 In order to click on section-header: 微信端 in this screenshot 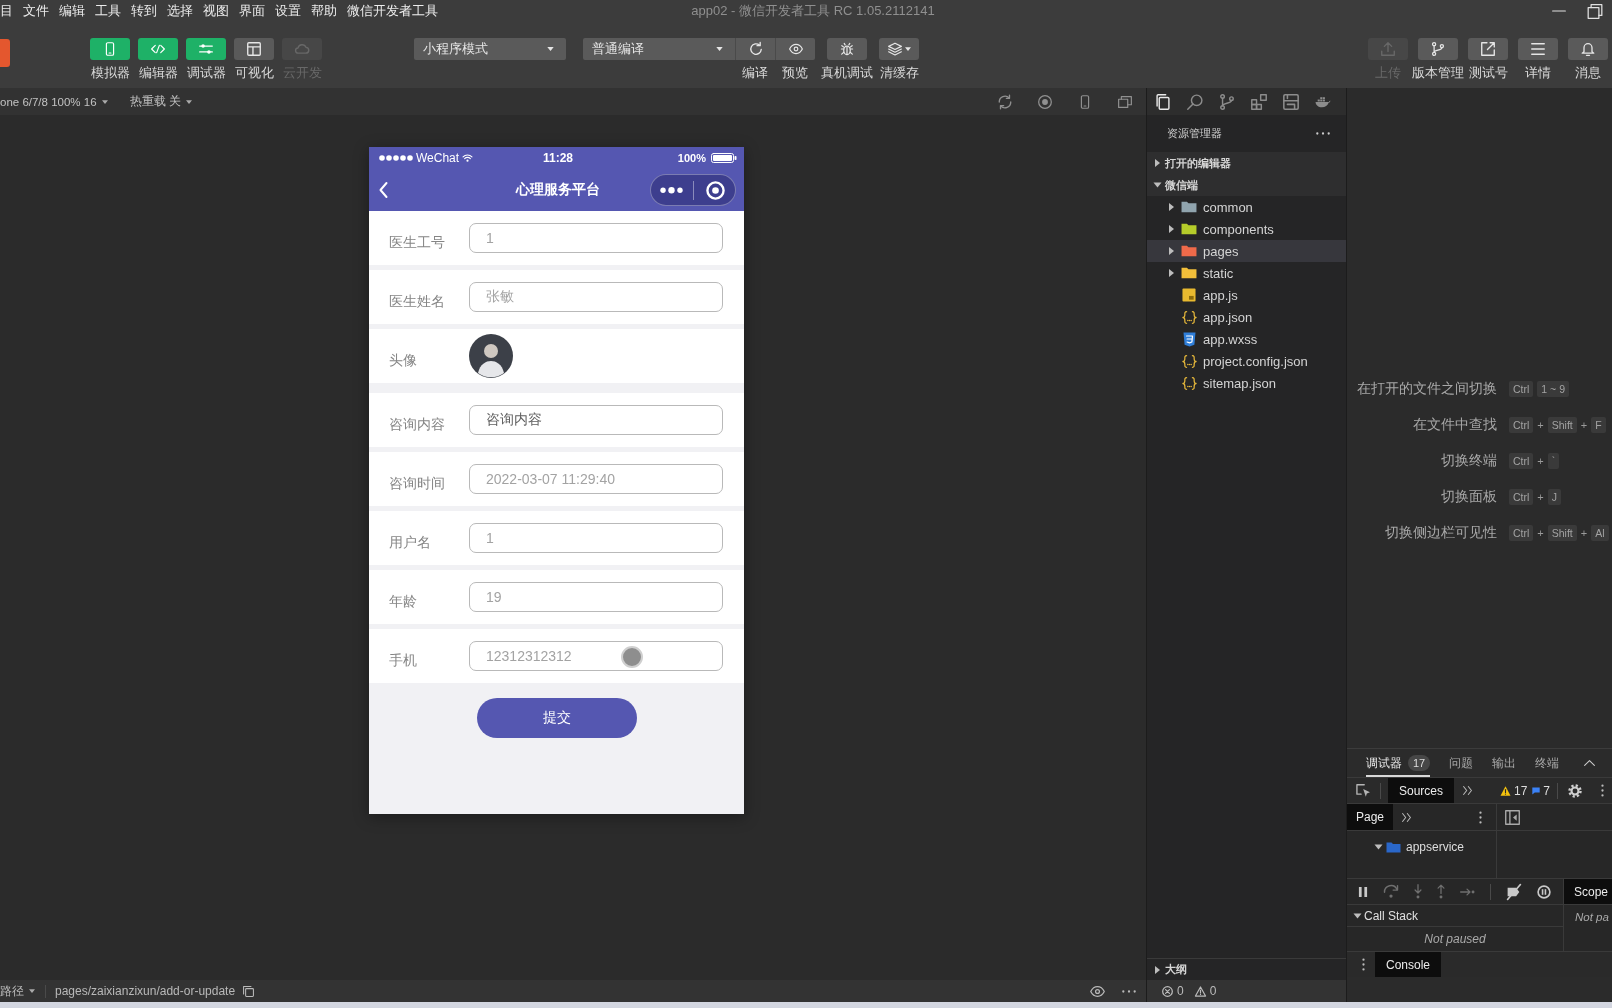, I will do `click(1246, 185)`.